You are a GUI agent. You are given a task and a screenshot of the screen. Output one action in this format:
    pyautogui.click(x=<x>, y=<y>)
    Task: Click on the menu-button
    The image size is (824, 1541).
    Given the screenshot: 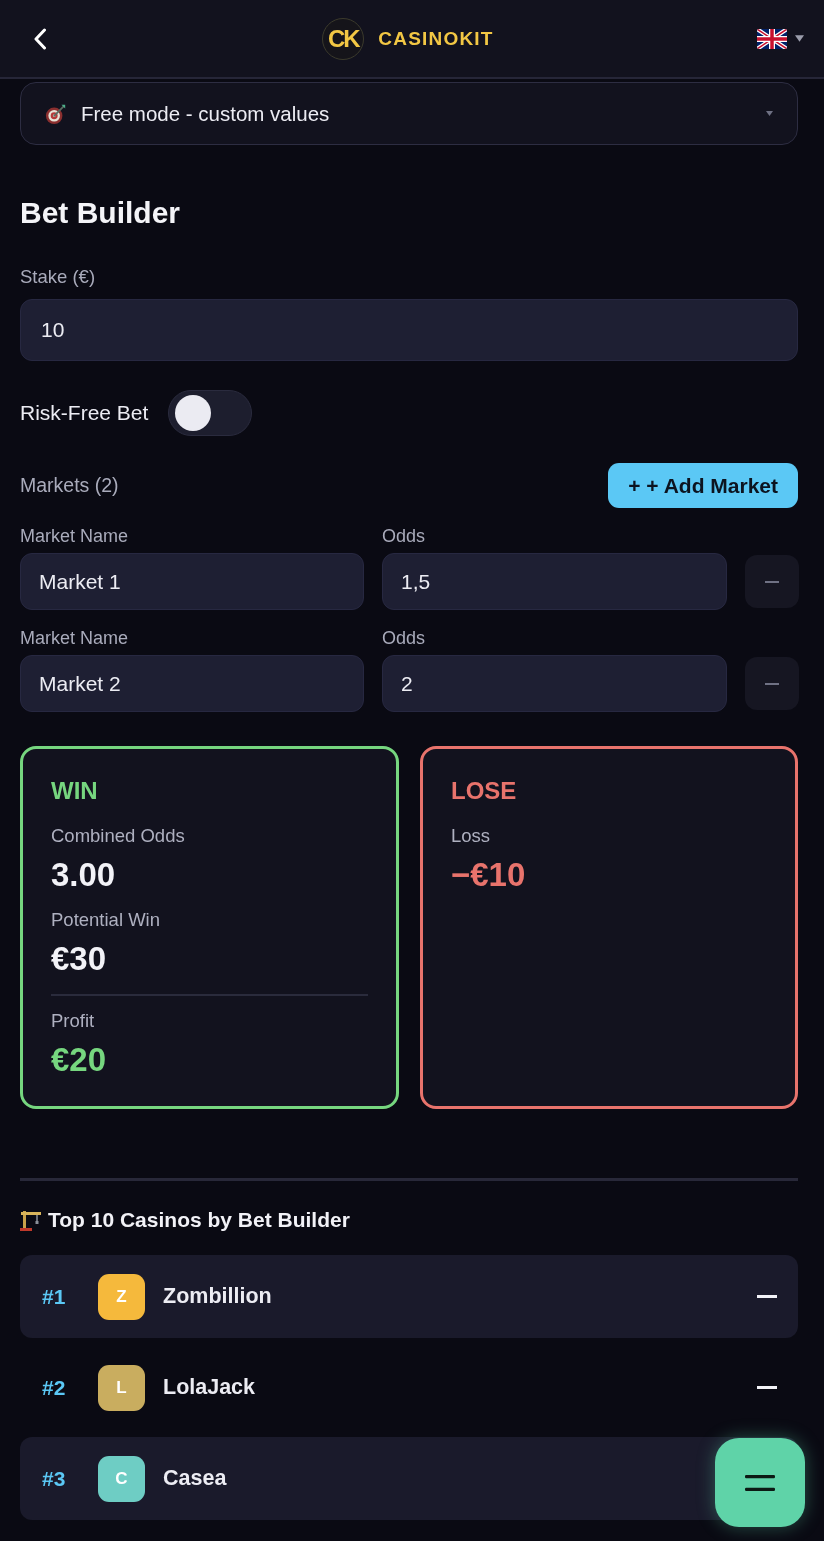 What is the action you would take?
    pyautogui.click(x=760, y=1482)
    